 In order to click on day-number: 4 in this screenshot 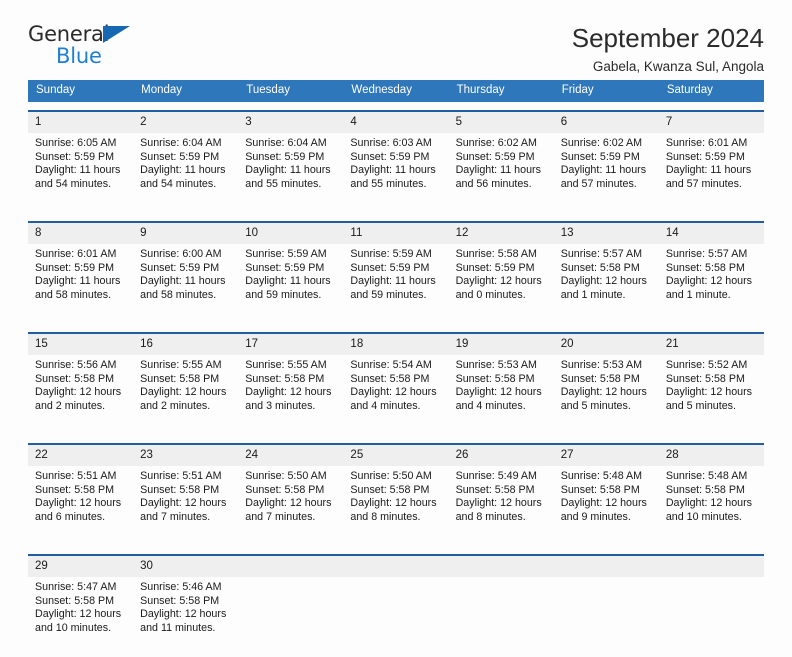, I will do `click(396, 122)`.